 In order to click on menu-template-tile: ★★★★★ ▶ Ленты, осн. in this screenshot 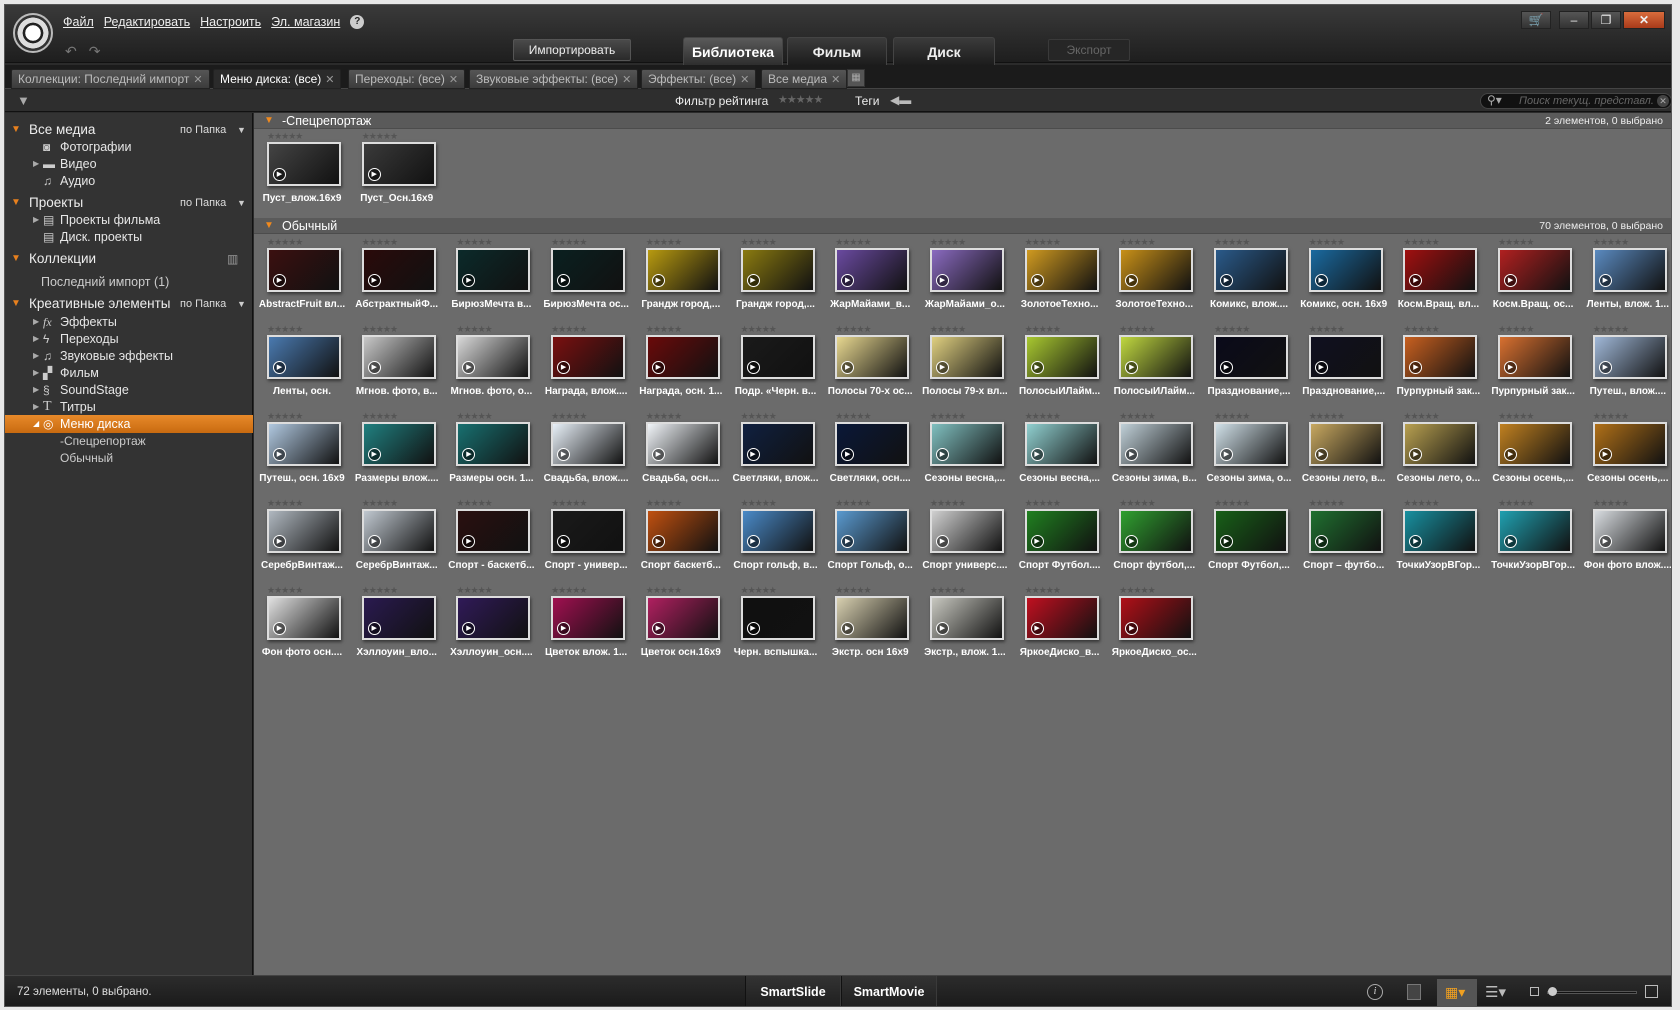, I will do `click(302, 368)`.